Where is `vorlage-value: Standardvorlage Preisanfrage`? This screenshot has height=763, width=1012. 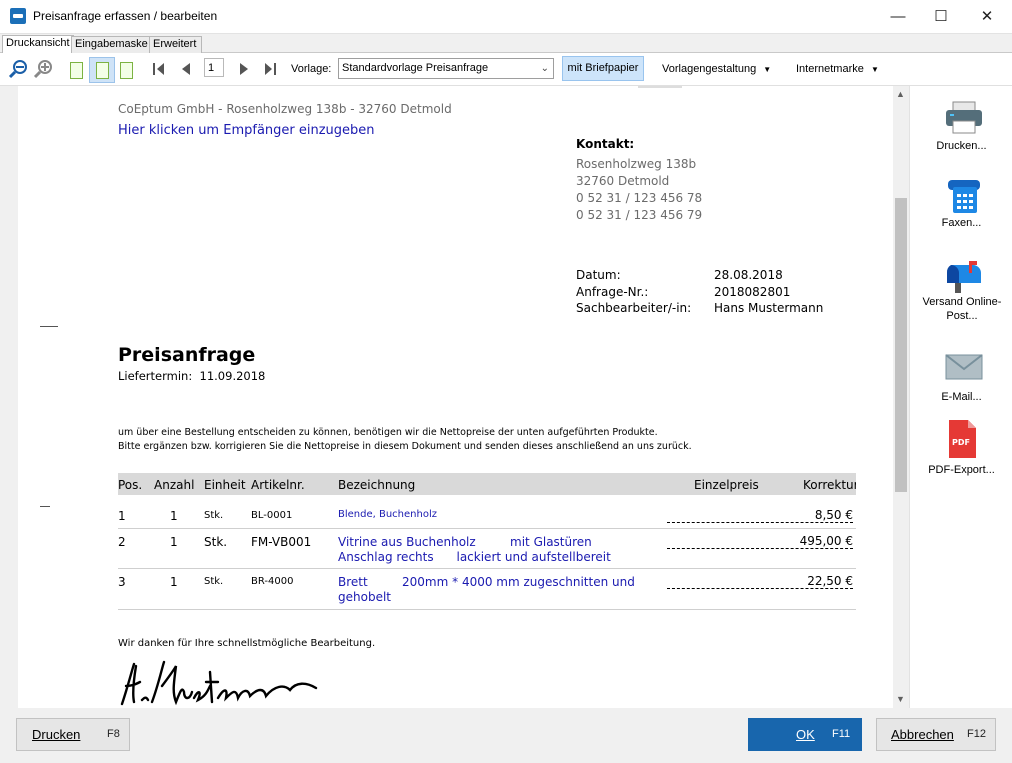
vorlage-value: Standardvorlage Preisanfrage is located at coordinates (415, 68).